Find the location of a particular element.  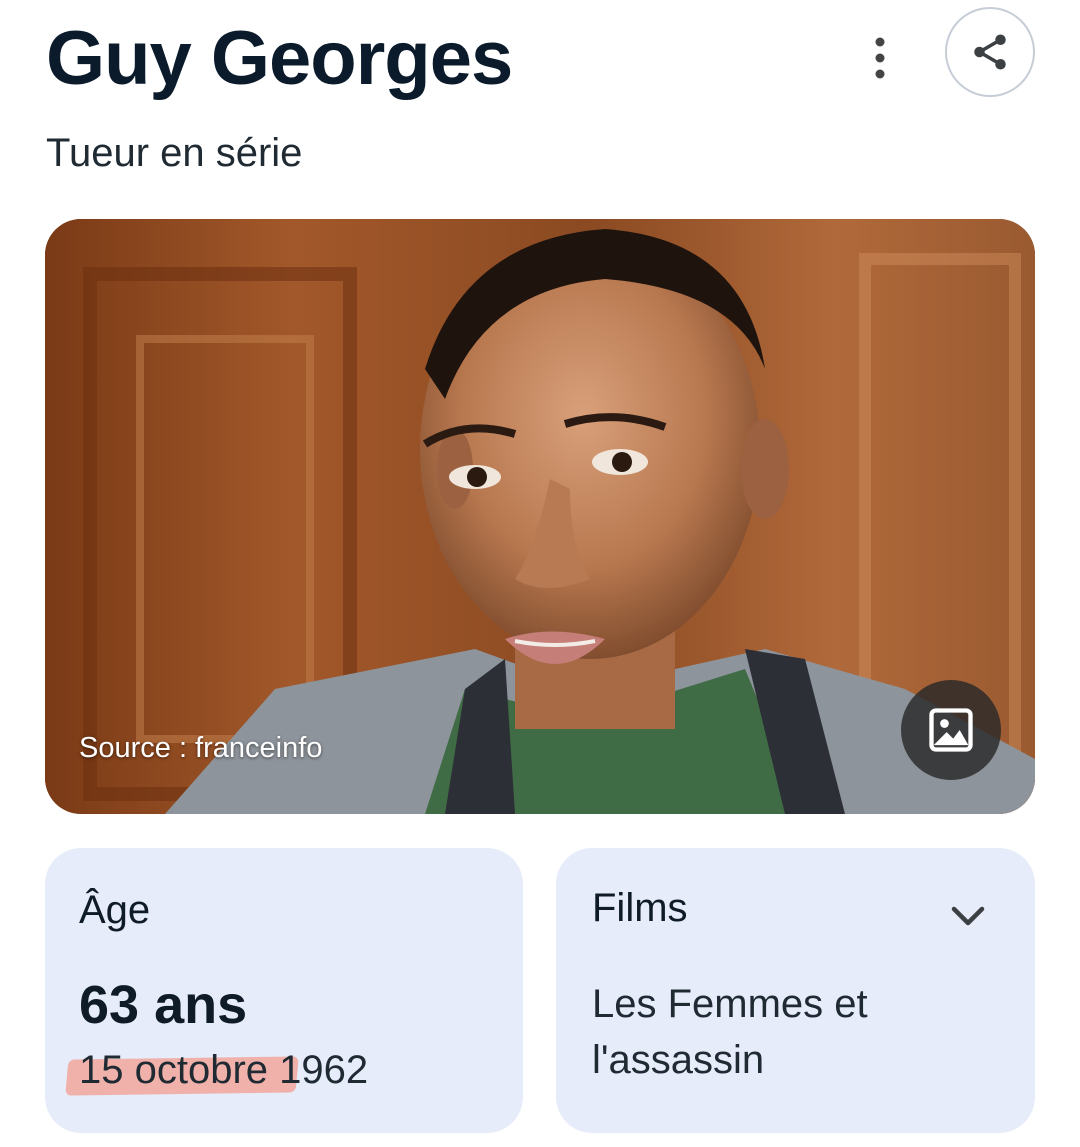

more-vert-icon is located at coordinates (880, 58).